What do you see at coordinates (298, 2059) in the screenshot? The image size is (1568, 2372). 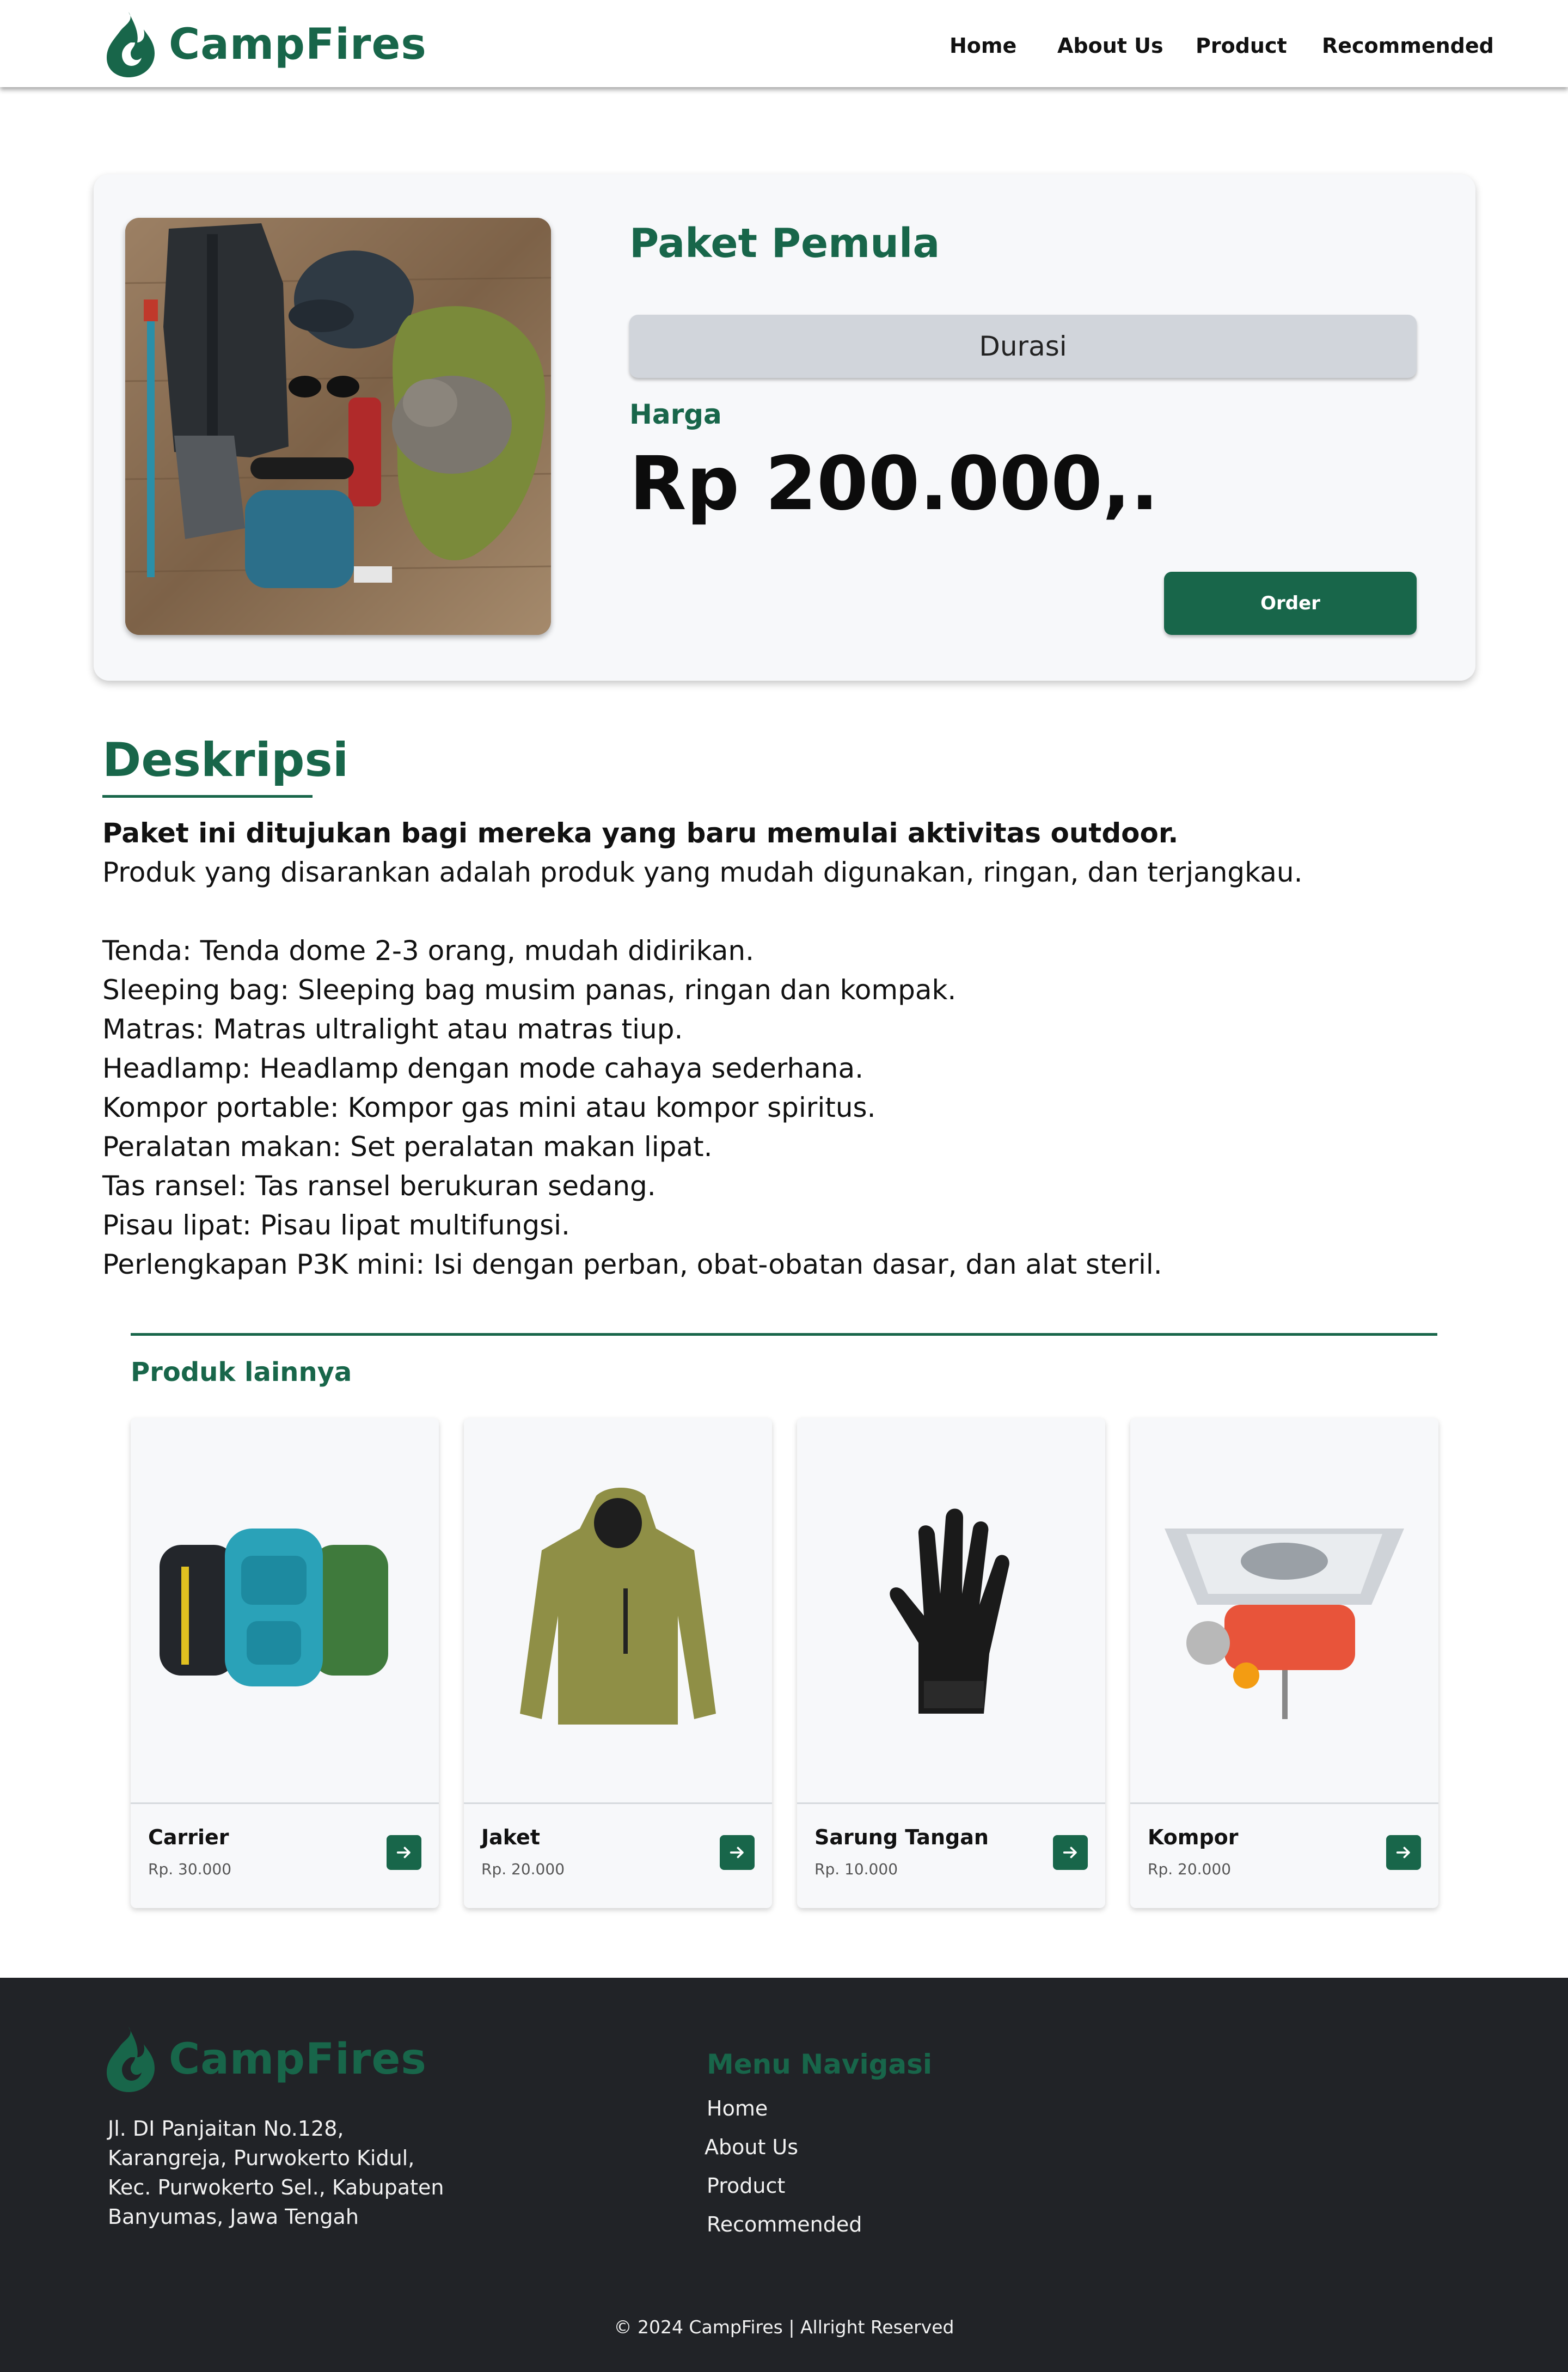 I see `footer-brand-name: CampFires` at bounding box center [298, 2059].